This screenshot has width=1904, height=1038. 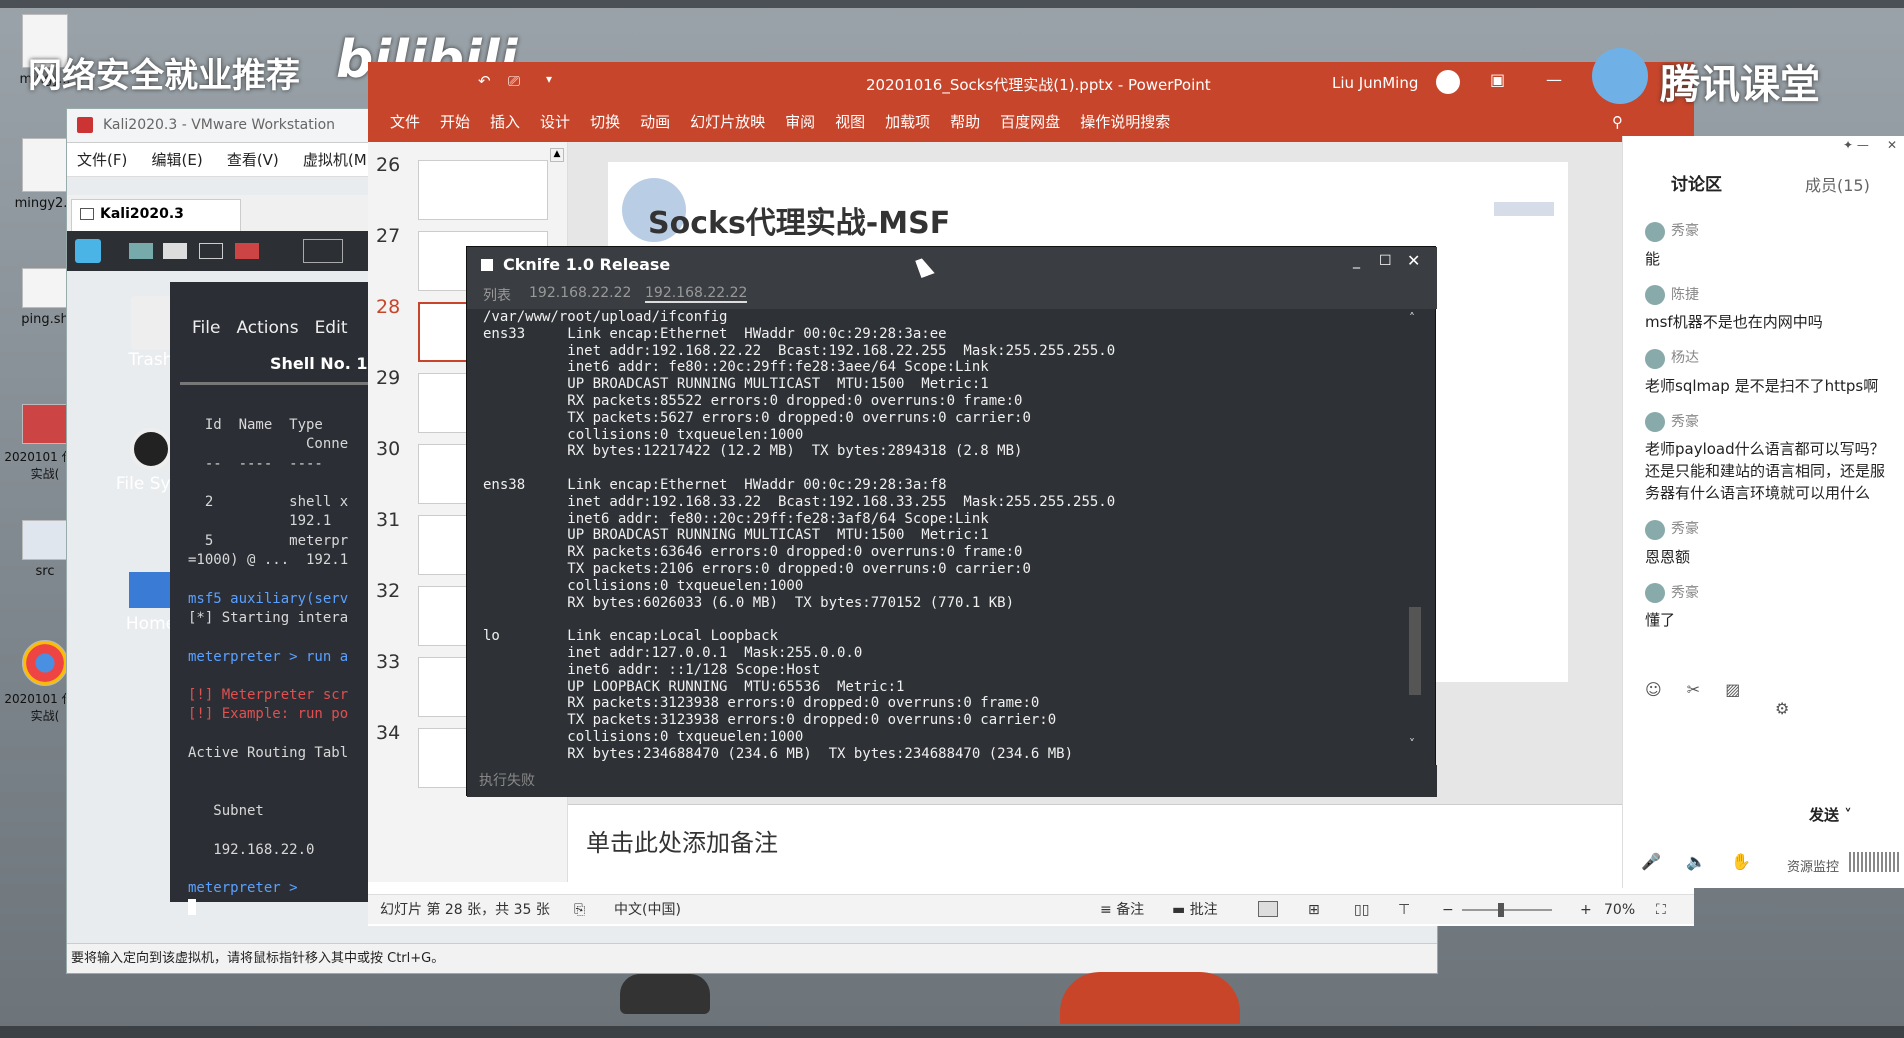 What do you see at coordinates (1782, 708) in the screenshot?
I see `settings-icon: ⚙` at bounding box center [1782, 708].